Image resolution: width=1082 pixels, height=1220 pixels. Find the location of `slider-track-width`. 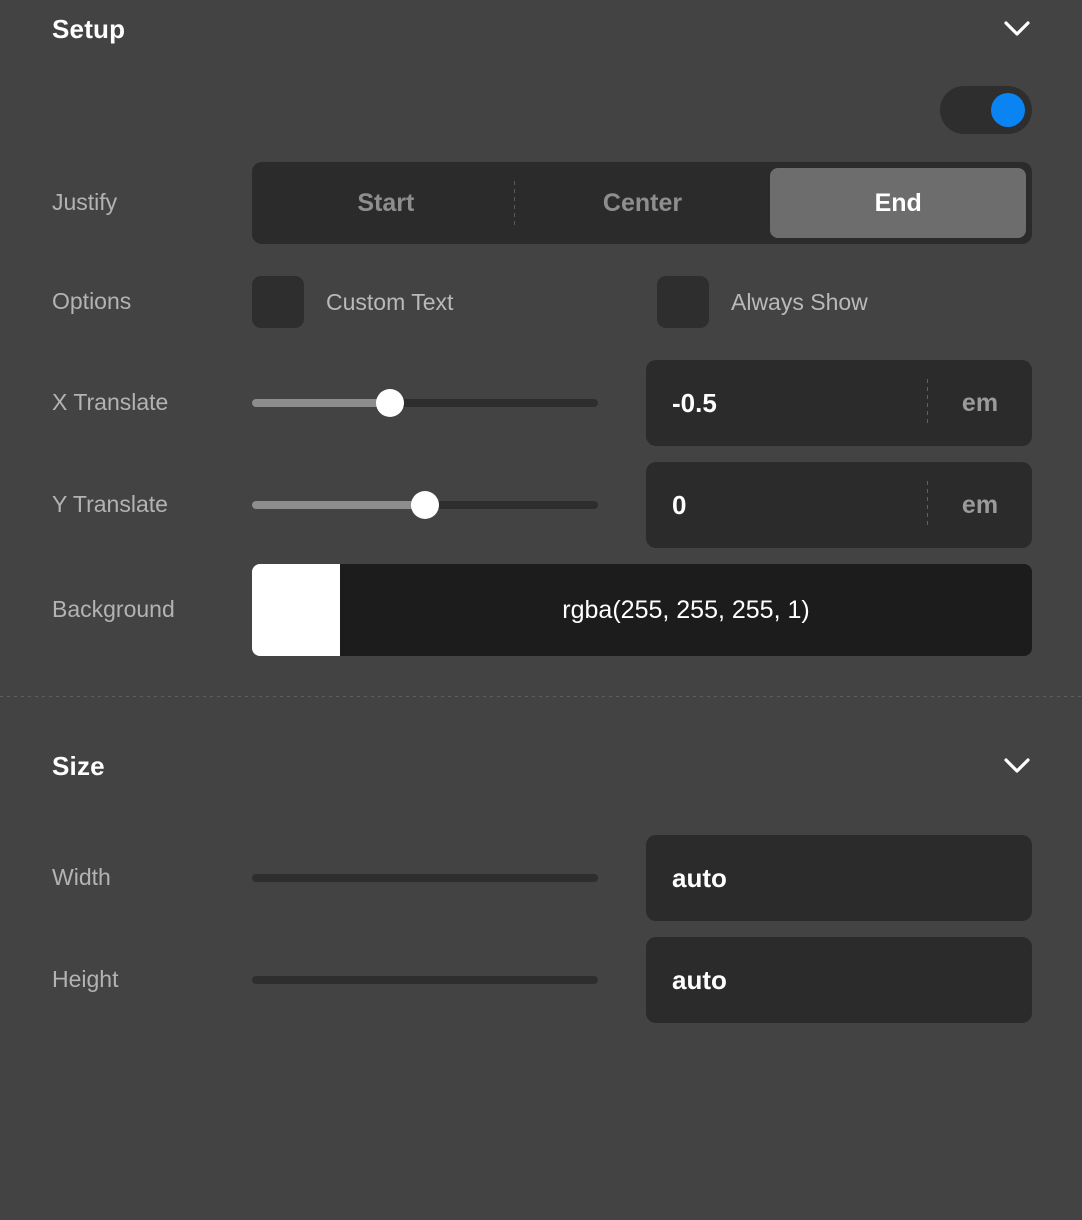

slider-track-width is located at coordinates (425, 878).